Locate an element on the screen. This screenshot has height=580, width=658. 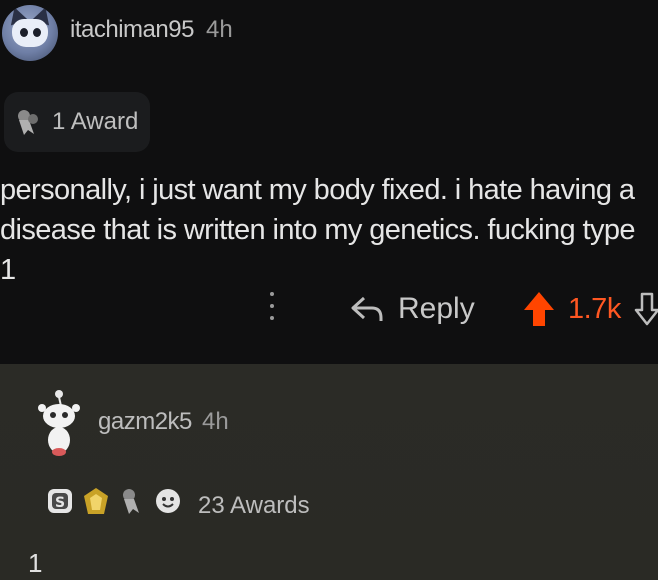
wholesome-award-icon is located at coordinates (168, 501).